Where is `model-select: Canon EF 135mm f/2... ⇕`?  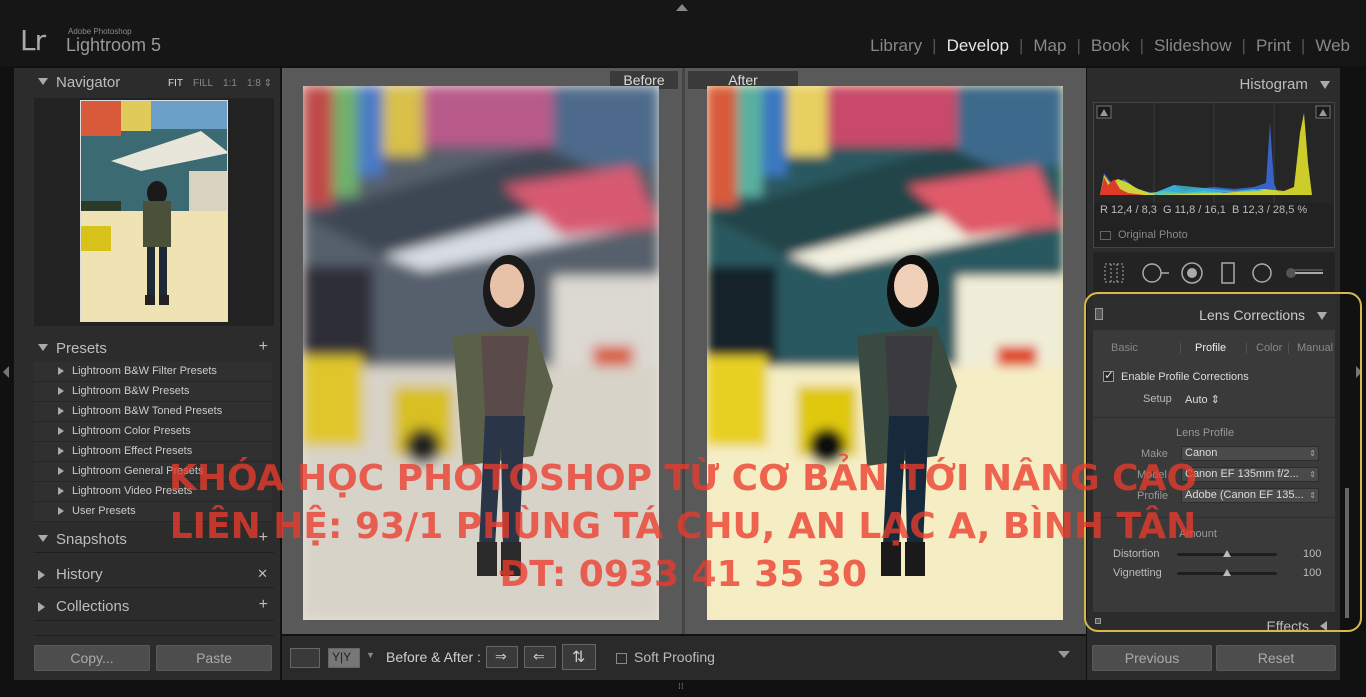 model-select: Canon EF 135mm f/2... ⇕ is located at coordinates (1250, 474).